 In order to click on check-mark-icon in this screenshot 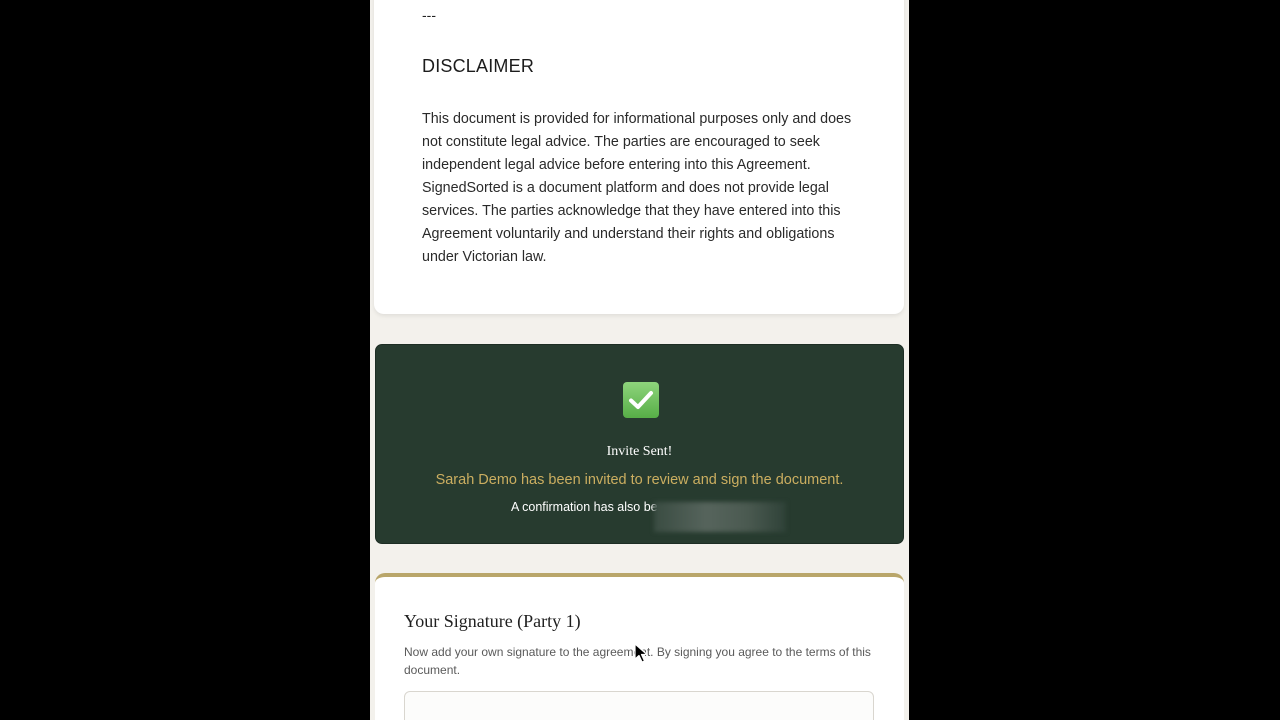, I will do `click(641, 400)`.